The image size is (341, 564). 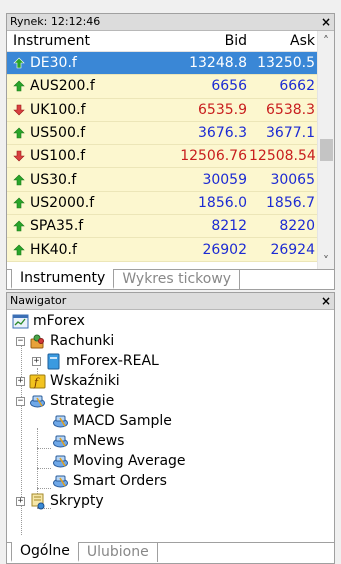 I want to click on tree-node-root: mForex, so click(x=48, y=321).